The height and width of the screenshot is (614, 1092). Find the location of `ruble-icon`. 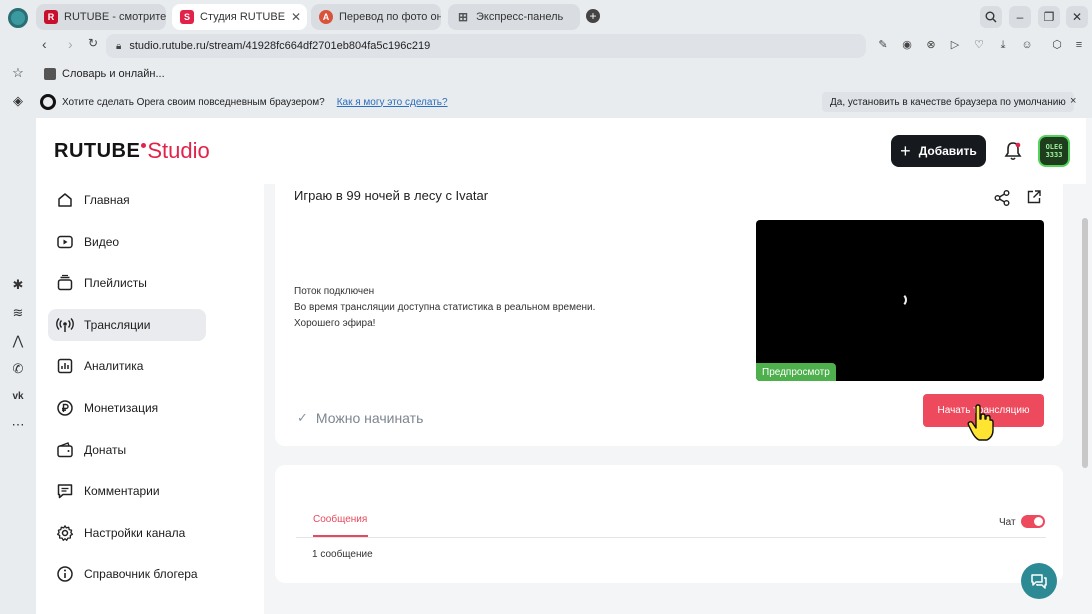

ruble-icon is located at coordinates (65, 408).